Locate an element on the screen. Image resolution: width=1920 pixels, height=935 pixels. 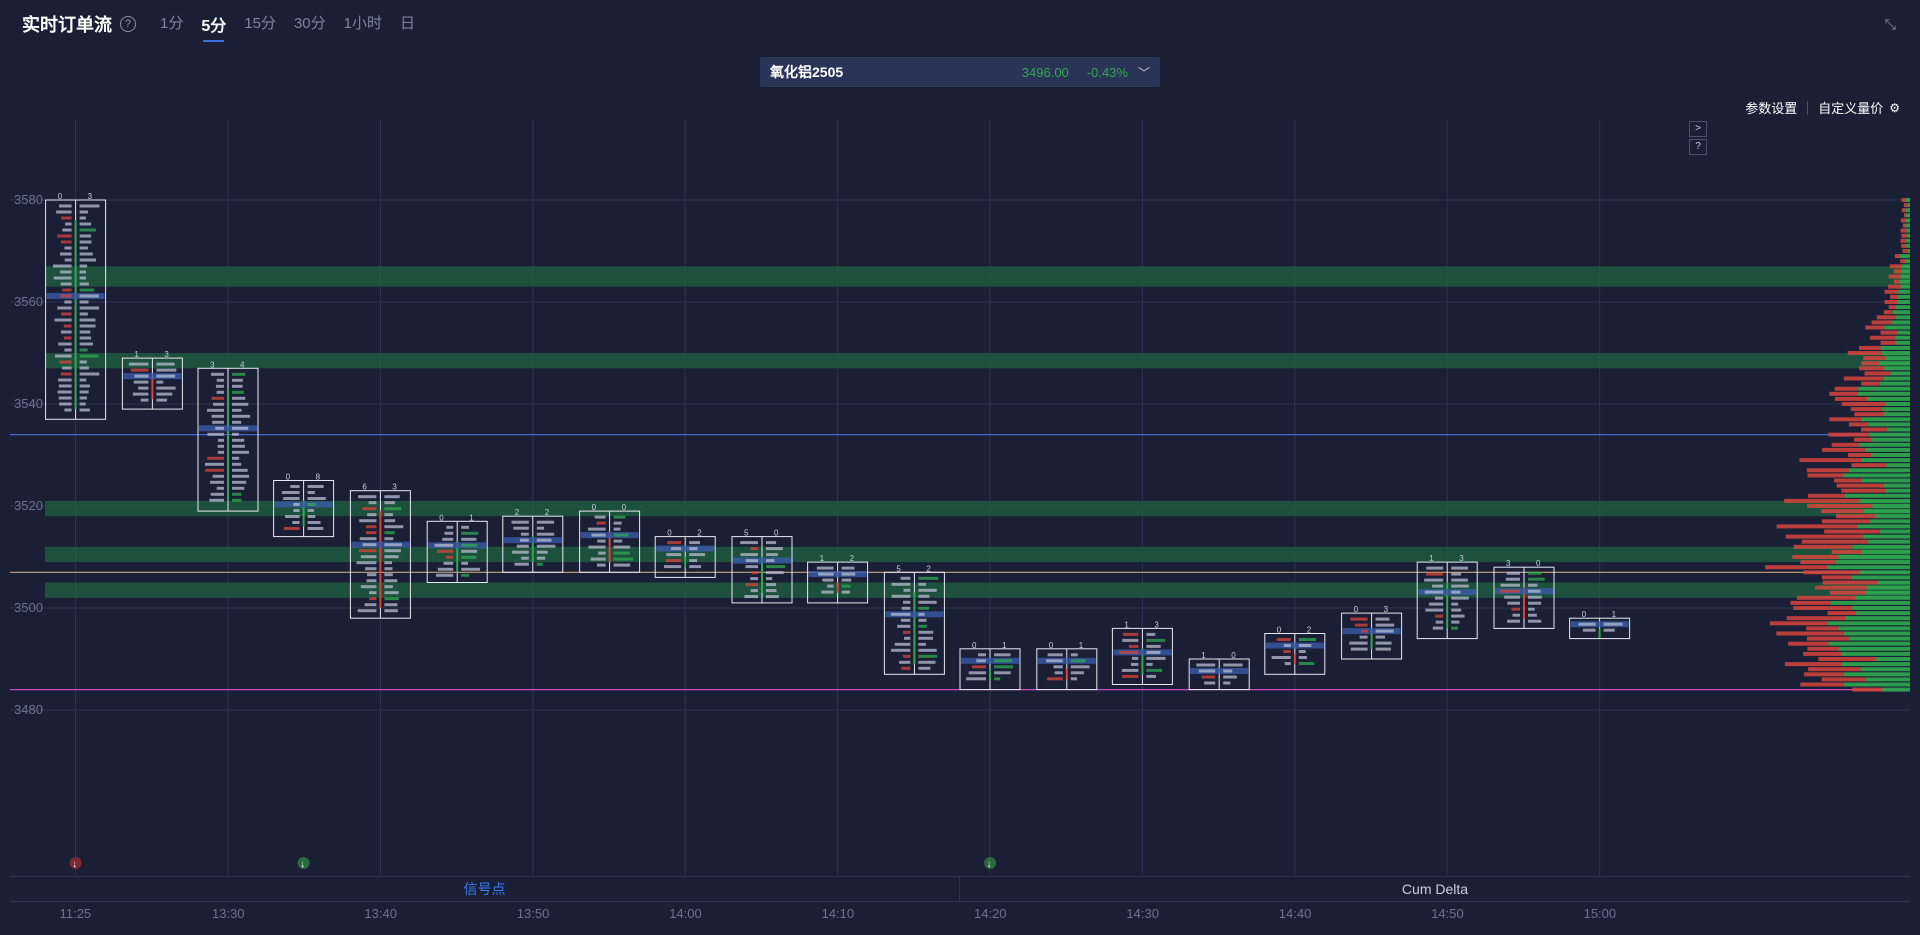
x-tick-label: 11:25 is located at coordinates (76, 913).